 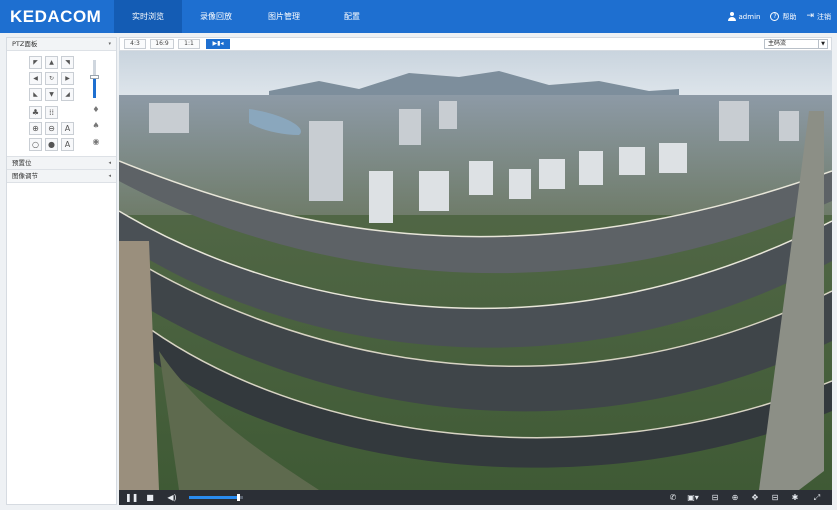 I want to click on main-nav: 实时浏览 录像回放 图片管理 配置, so click(x=250, y=16).